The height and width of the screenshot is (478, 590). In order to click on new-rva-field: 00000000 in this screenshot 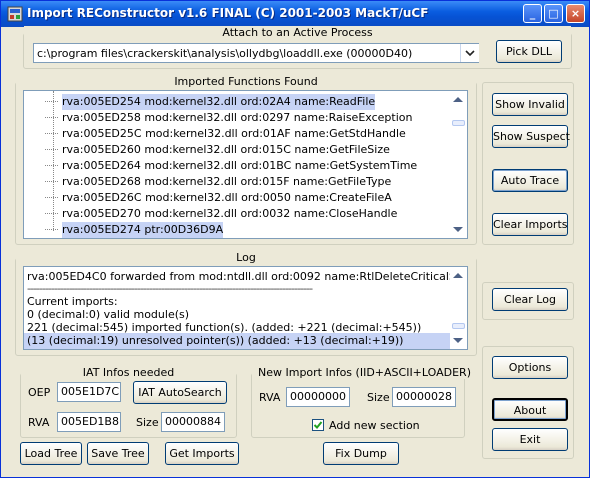, I will do `click(318, 397)`.